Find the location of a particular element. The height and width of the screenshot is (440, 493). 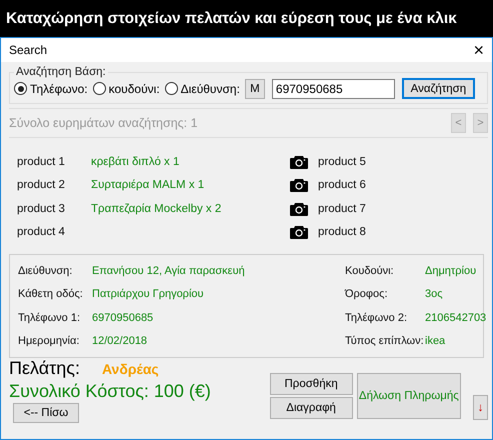

field-label: Τηλέφωνο 2: is located at coordinates (376, 318).